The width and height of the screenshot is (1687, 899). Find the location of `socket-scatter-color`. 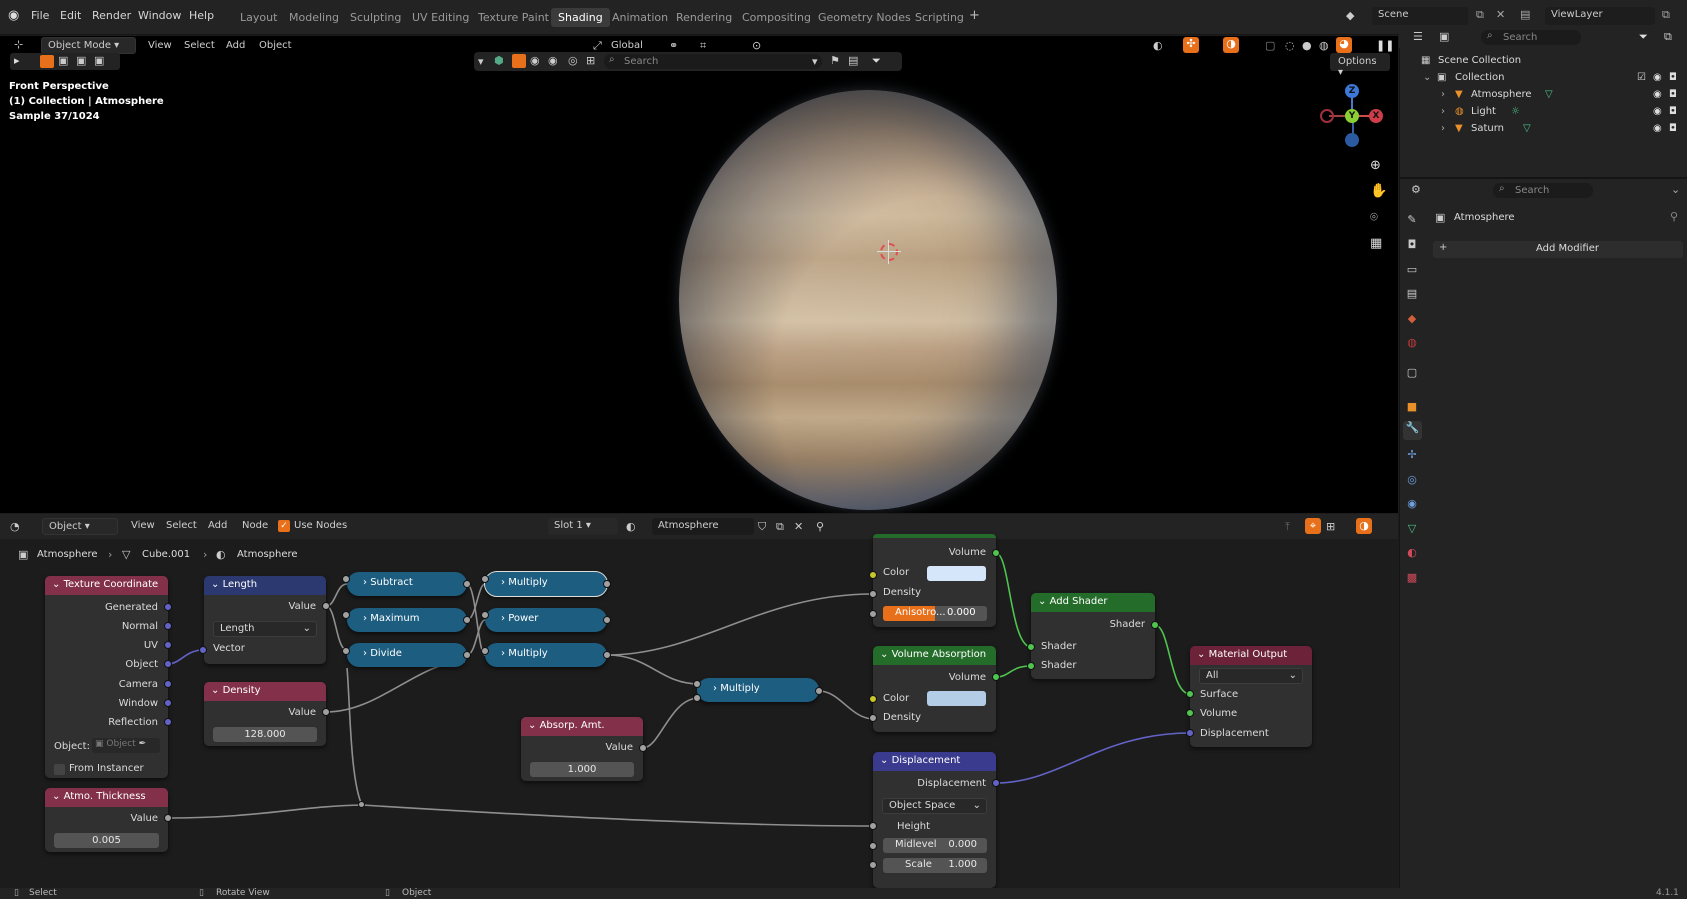

socket-scatter-color is located at coordinates (873, 575).